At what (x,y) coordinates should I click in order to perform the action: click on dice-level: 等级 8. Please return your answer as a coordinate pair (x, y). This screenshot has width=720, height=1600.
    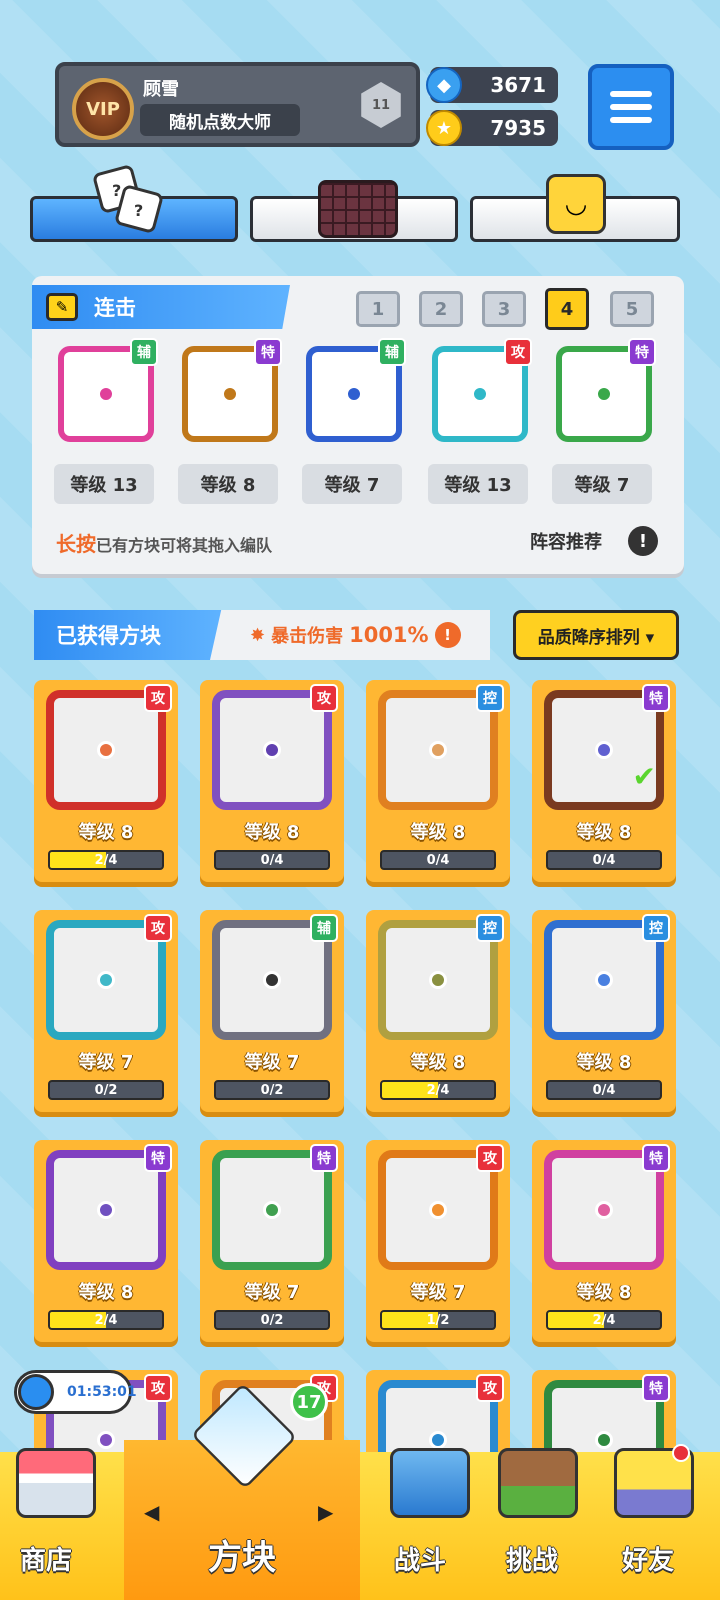
    Looking at the image, I should click on (228, 484).